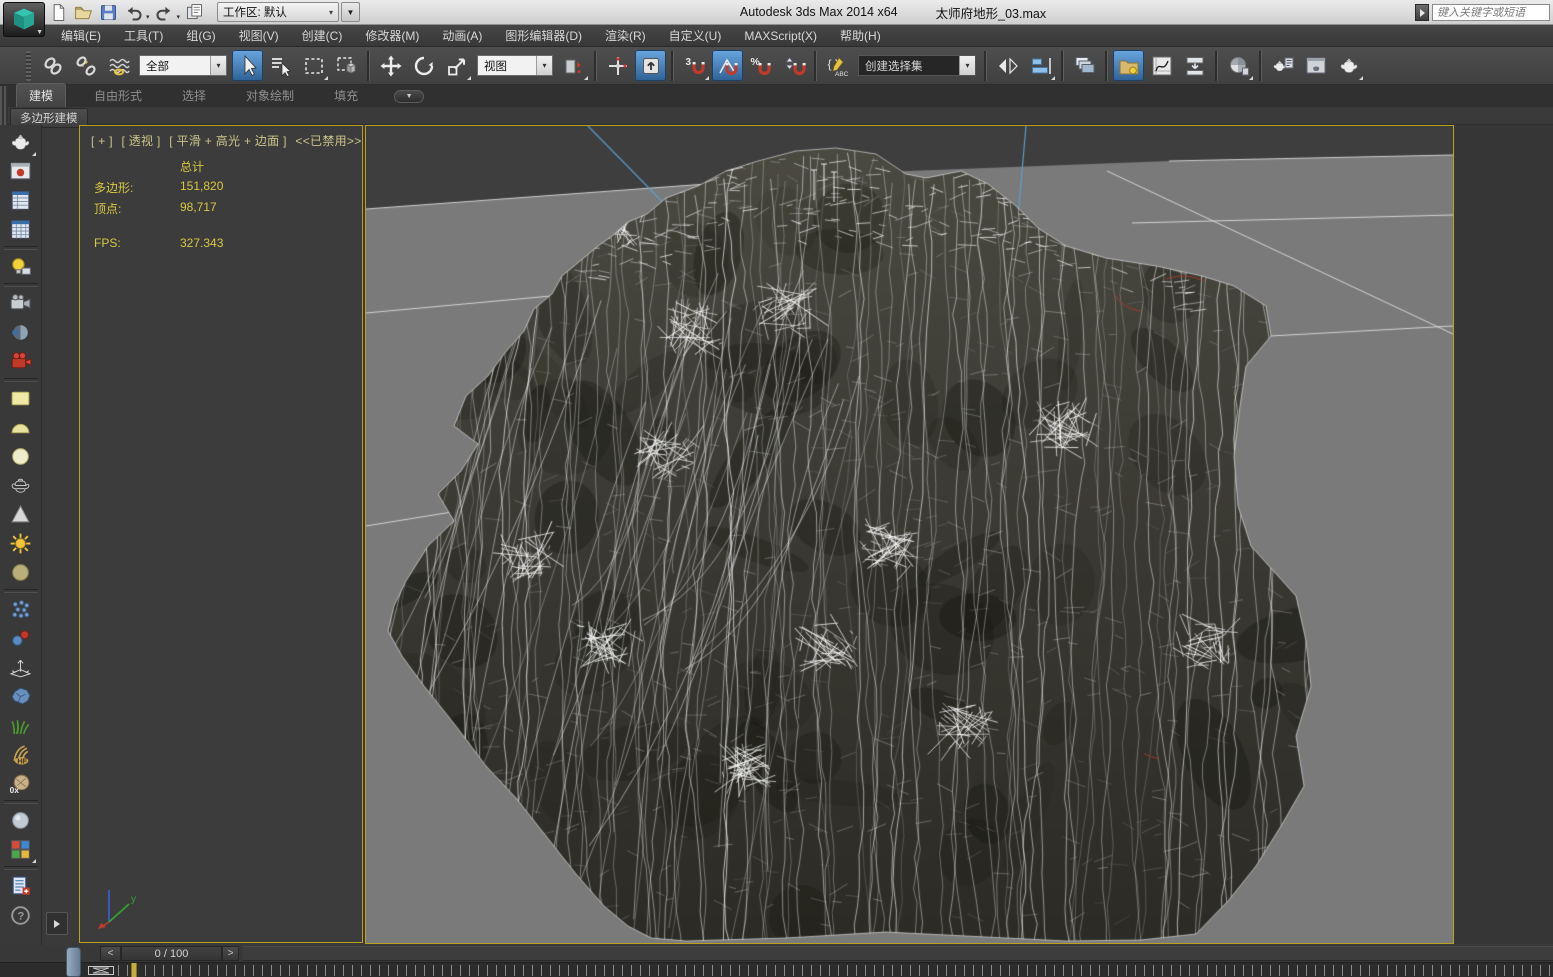  What do you see at coordinates (200, 35) in the screenshot?
I see `menu-item-2: 组(G)` at bounding box center [200, 35].